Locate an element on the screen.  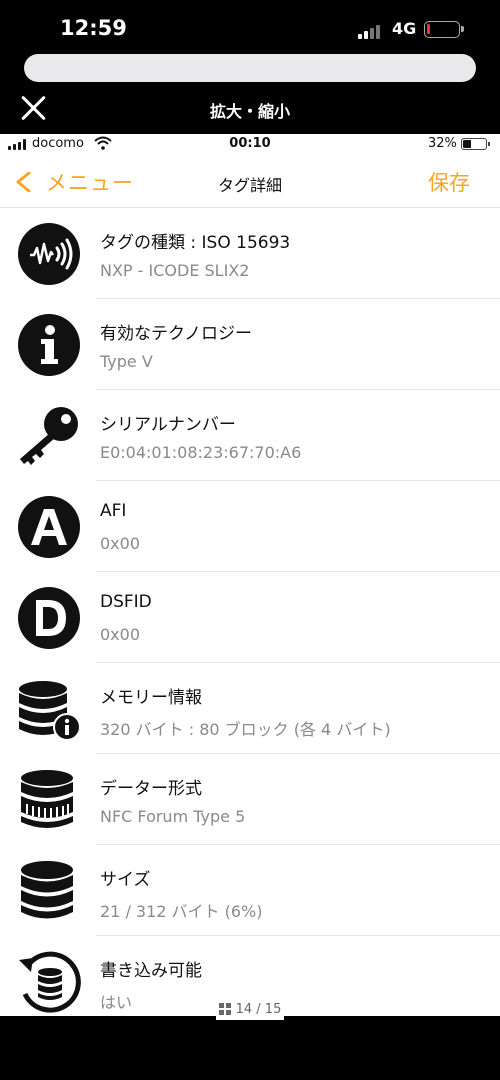
navigation-bar: メニュー タグ詳細 保存 is located at coordinates (250, 182).